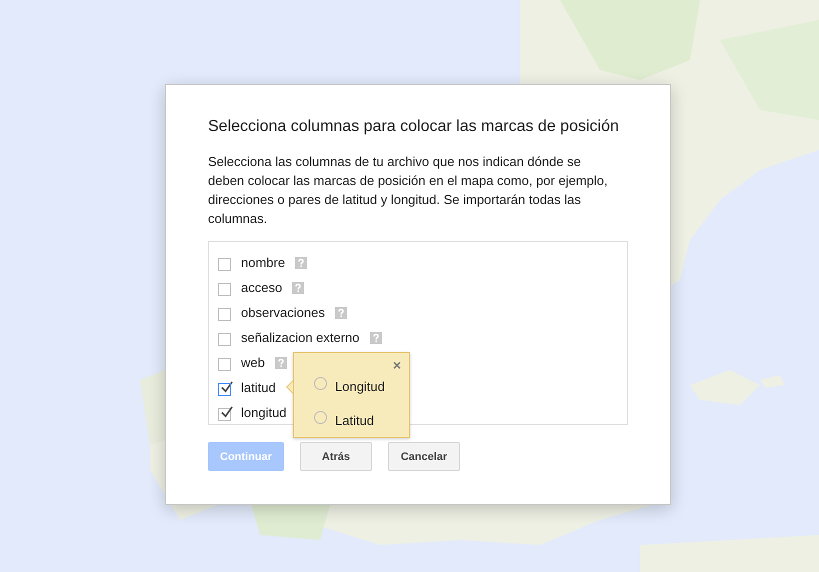  What do you see at coordinates (396, 365) in the screenshot?
I see `close-button: ×` at bounding box center [396, 365].